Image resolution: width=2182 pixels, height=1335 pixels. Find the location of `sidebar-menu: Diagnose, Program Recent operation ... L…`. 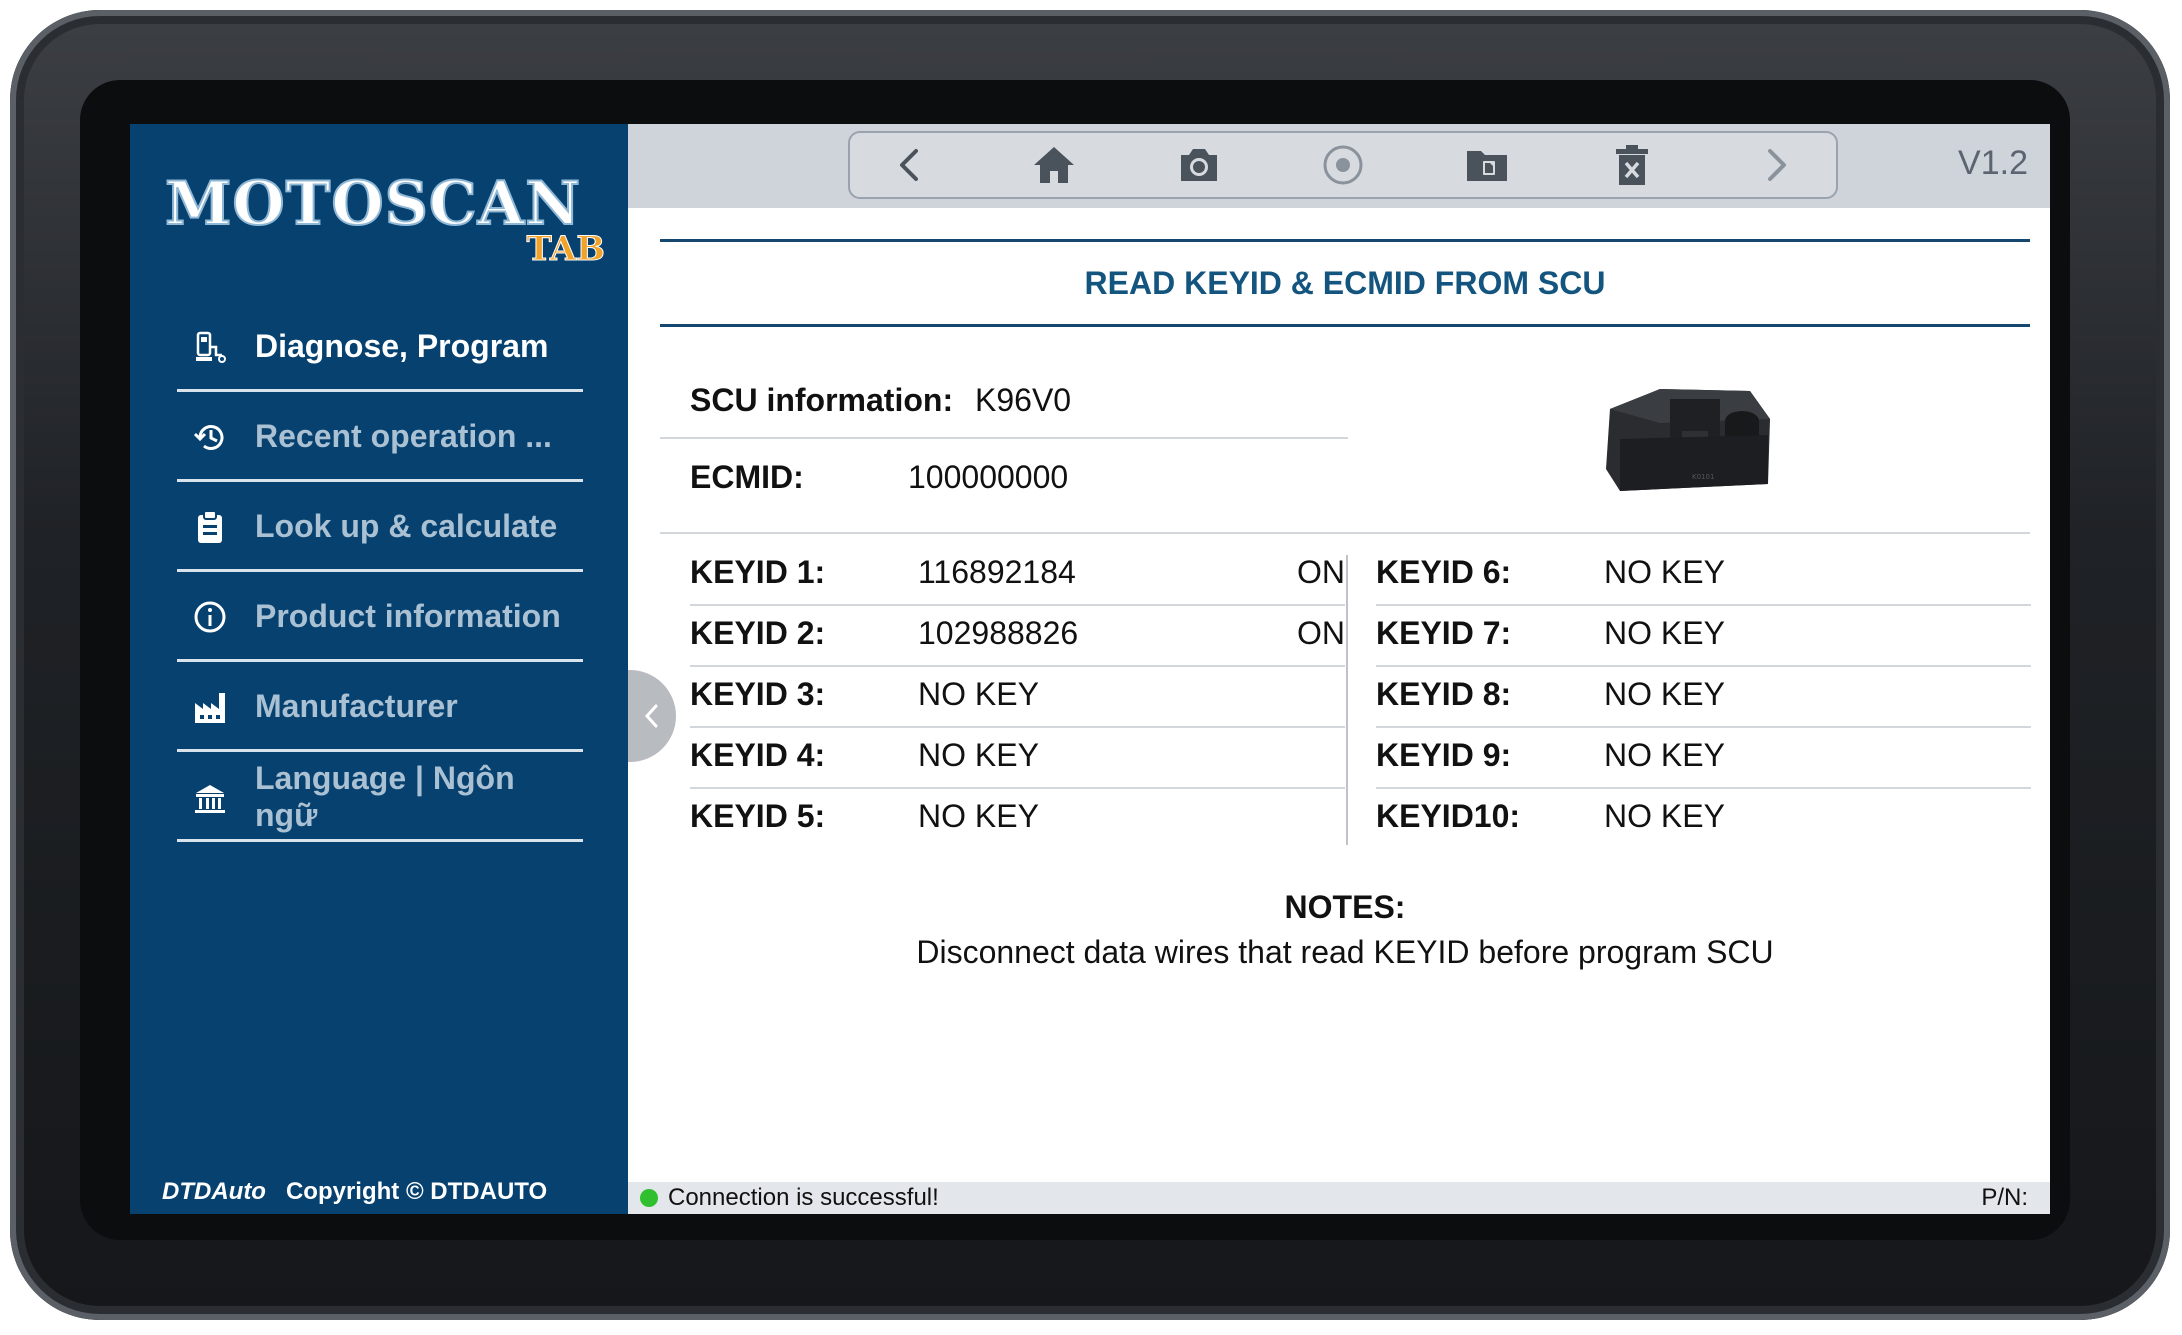

sidebar-menu: Diagnose, Program Recent operation ... L… is located at coordinates (380, 574).